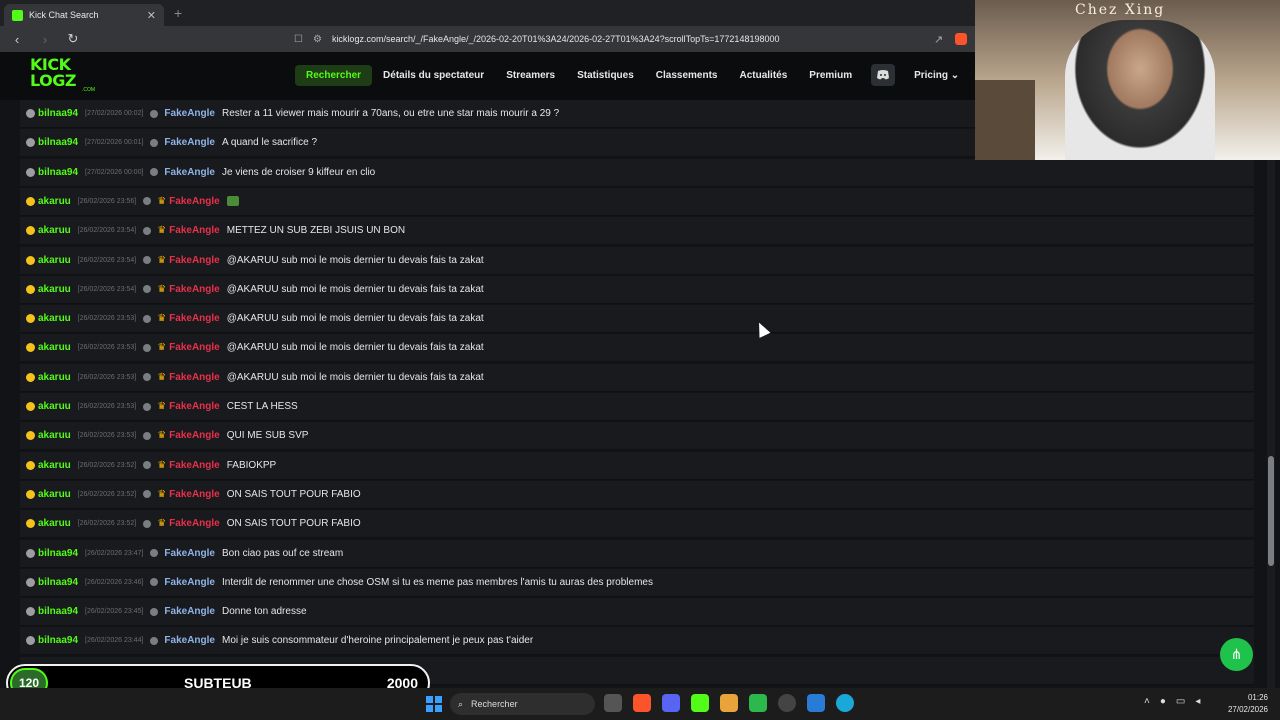  What do you see at coordinates (764, 75) in the screenshot?
I see `nav-news: Actualités` at bounding box center [764, 75].